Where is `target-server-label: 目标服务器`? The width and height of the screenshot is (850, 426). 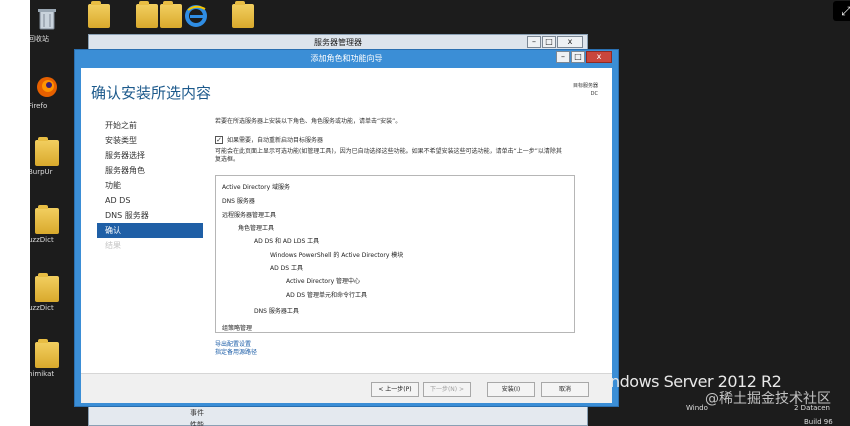 target-server-label: 目标服务器 is located at coordinates (585, 86).